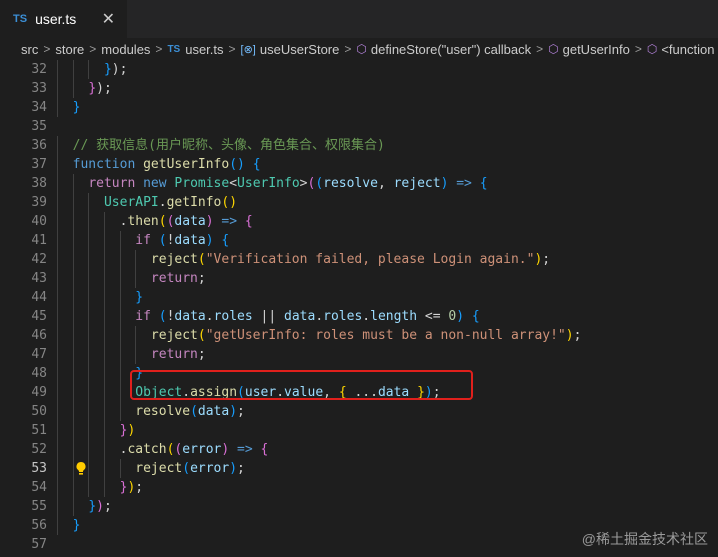 The width and height of the screenshot is (718, 557). I want to click on line-number: 40, so click(39, 221).